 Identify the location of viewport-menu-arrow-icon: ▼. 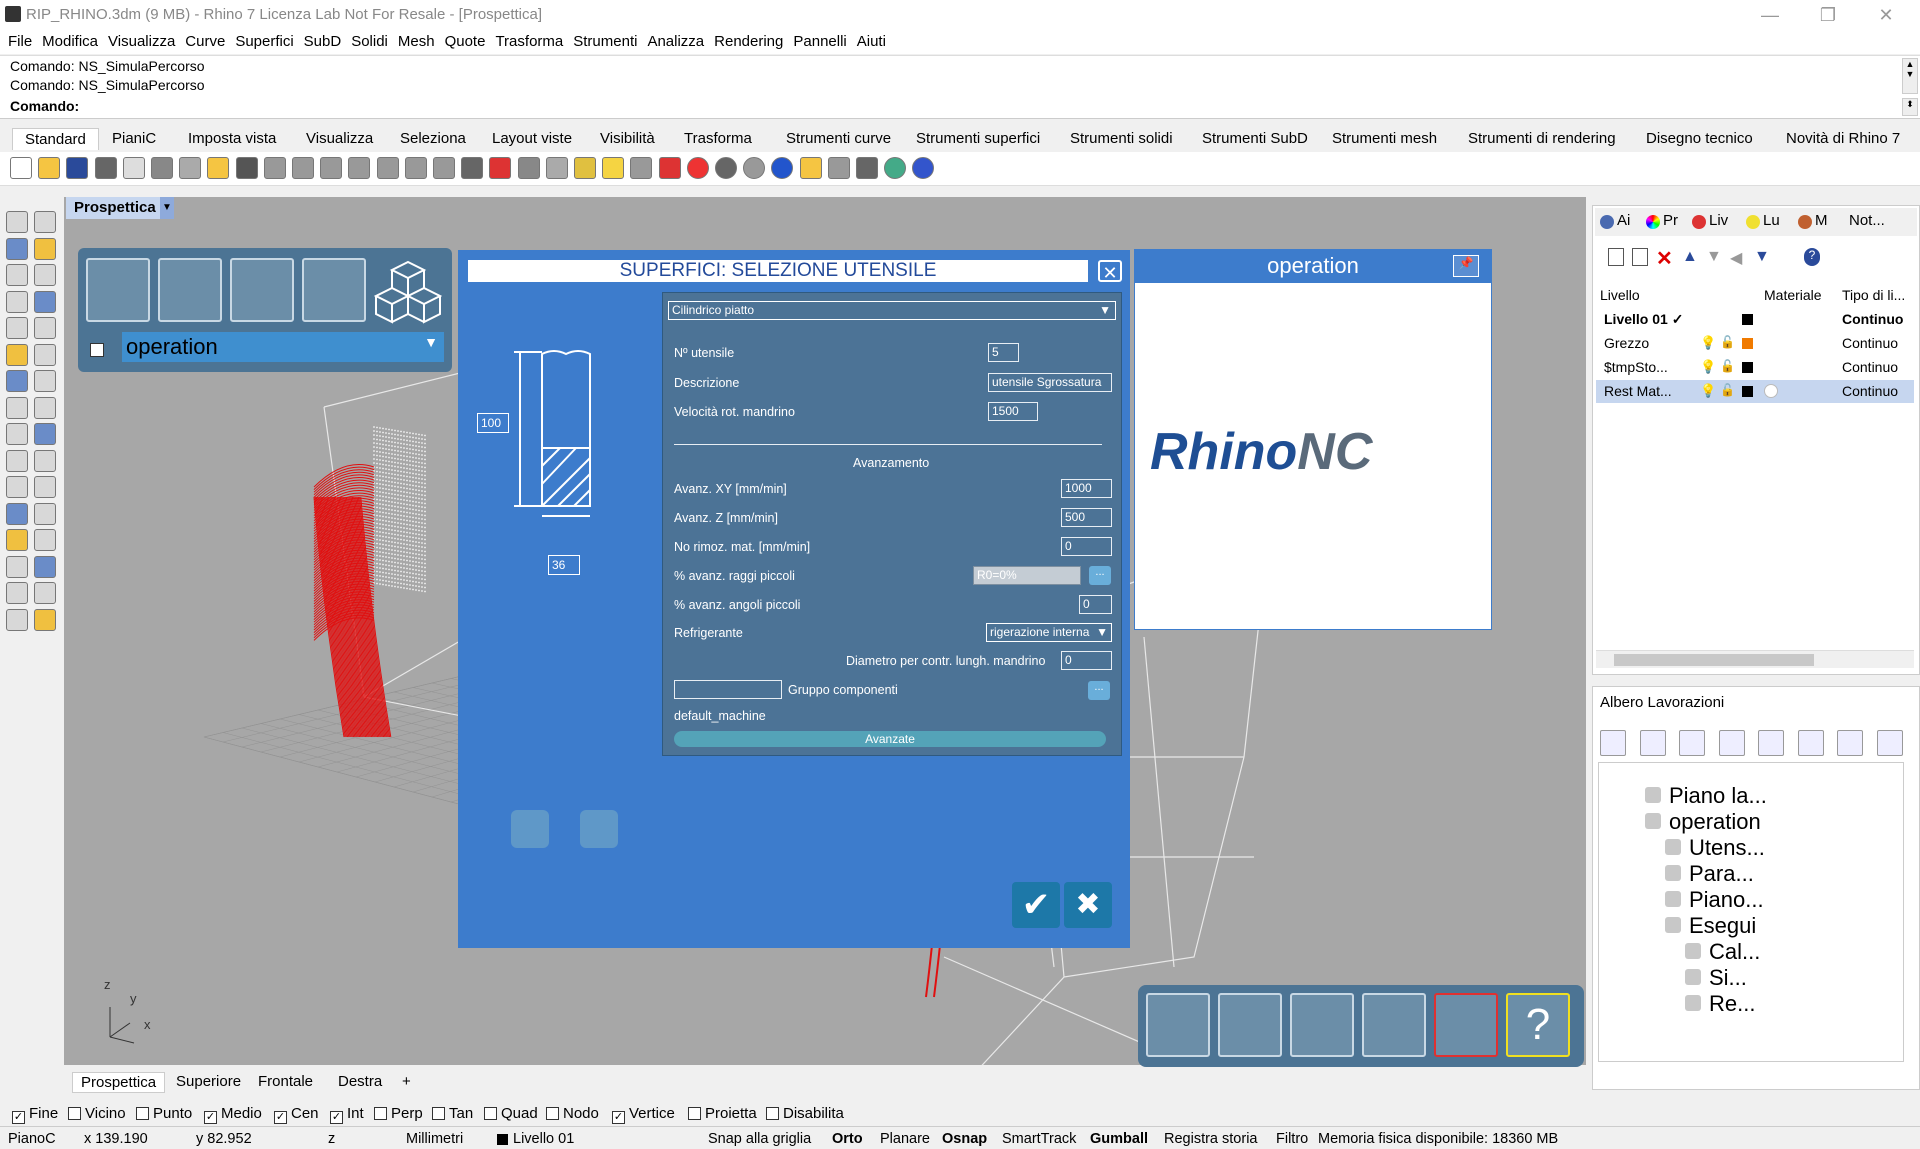
(167, 208).